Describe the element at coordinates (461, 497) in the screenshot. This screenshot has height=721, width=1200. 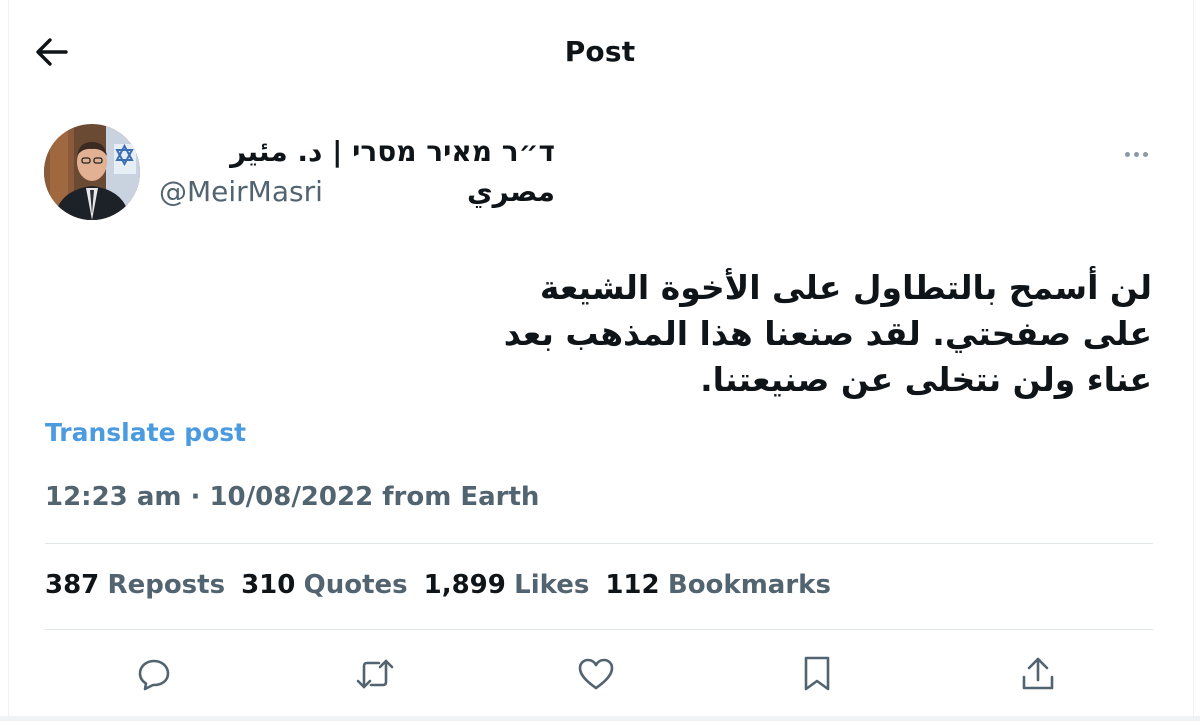
I see `tweet-source: from Earth` at that location.